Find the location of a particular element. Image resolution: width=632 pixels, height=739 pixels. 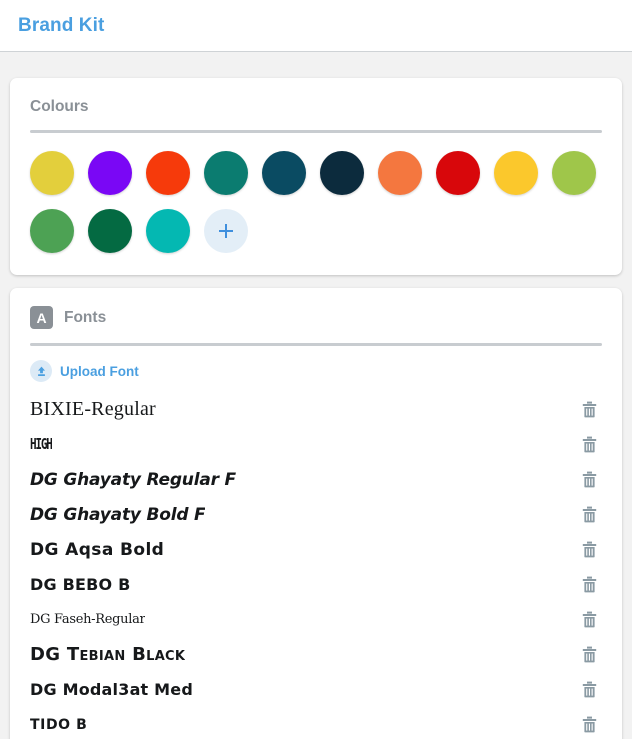

plus-icon is located at coordinates (226, 231).